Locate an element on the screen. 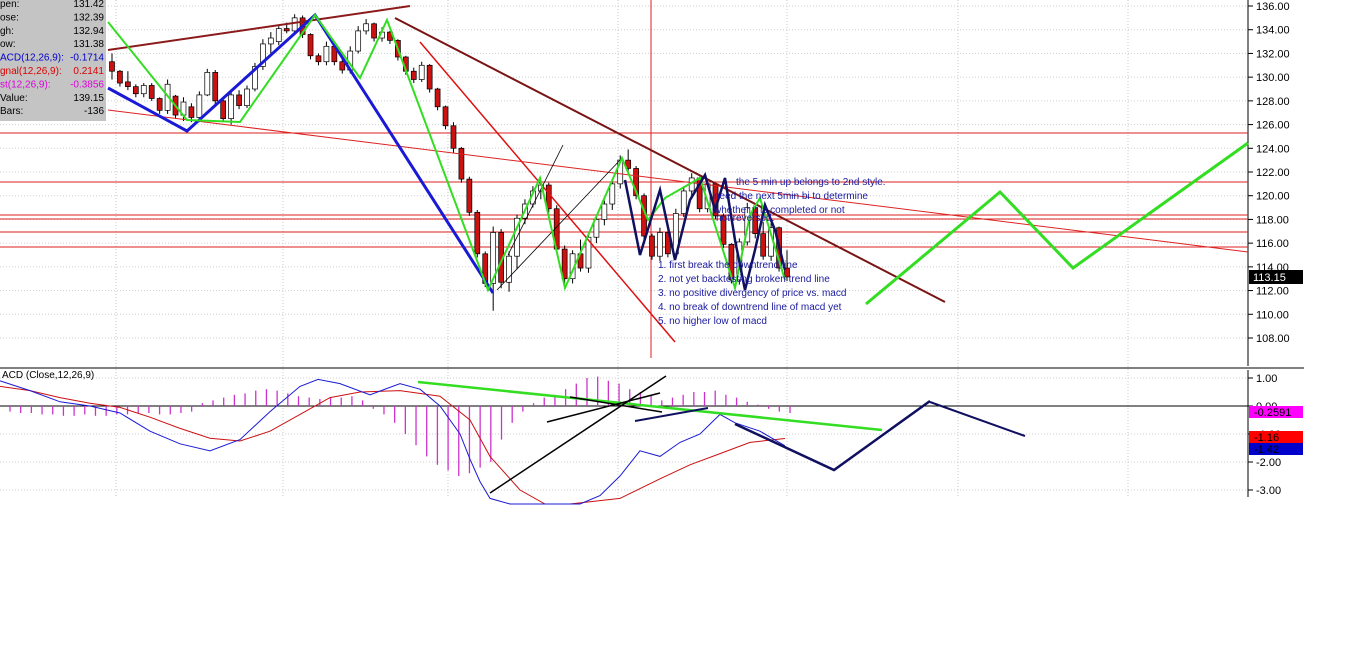 The width and height of the screenshot is (1360, 658). macd-histogram is located at coordinates (400, 426).